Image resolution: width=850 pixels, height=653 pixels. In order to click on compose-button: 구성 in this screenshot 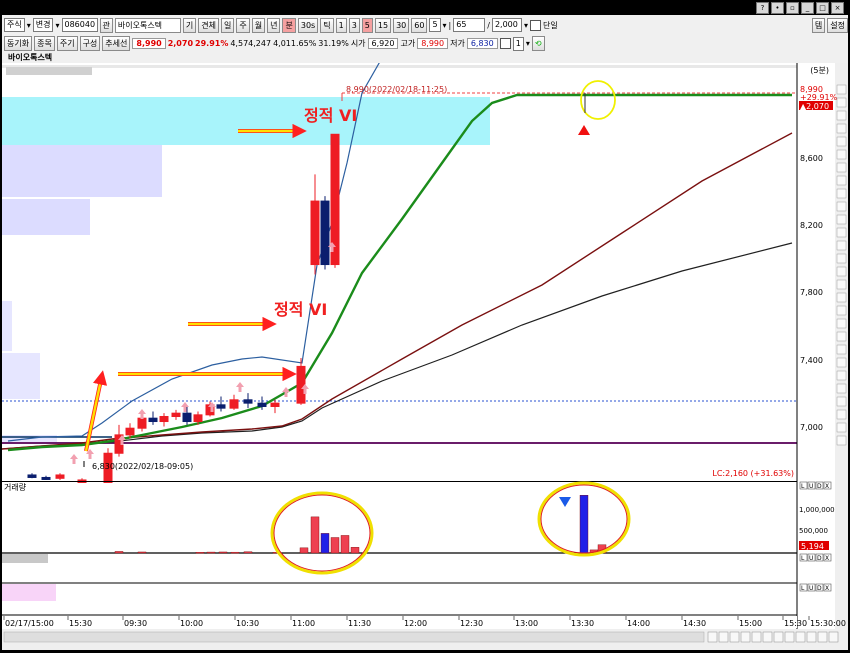, I will do `click(90, 43)`.